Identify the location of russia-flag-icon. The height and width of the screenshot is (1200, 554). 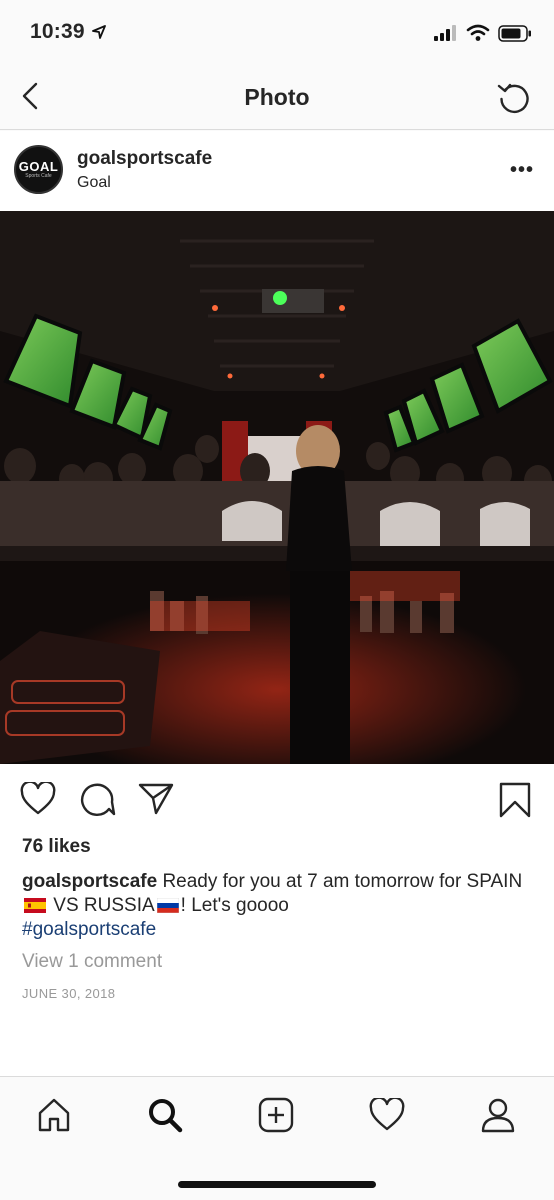
(167, 905).